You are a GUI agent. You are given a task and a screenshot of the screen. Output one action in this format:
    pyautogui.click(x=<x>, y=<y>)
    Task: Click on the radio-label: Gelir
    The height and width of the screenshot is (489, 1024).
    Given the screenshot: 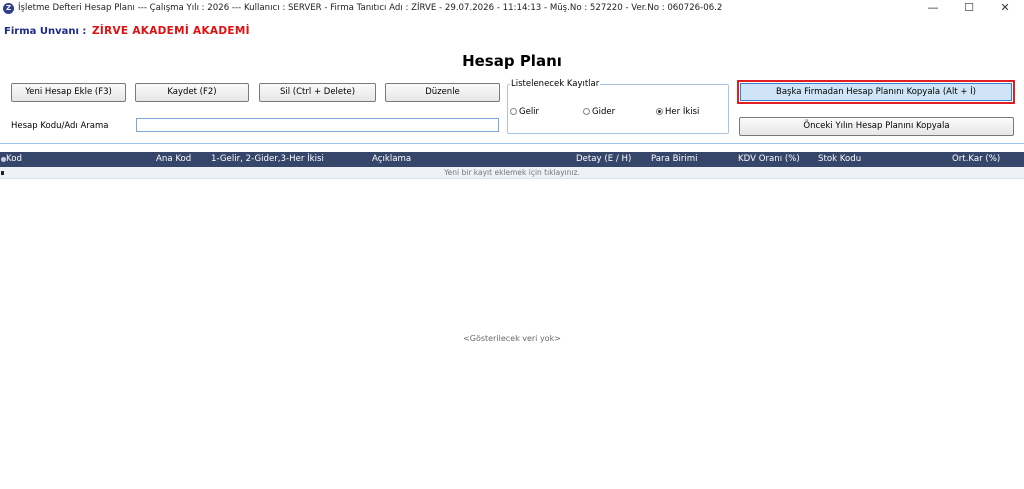 What is the action you would take?
    pyautogui.click(x=529, y=112)
    